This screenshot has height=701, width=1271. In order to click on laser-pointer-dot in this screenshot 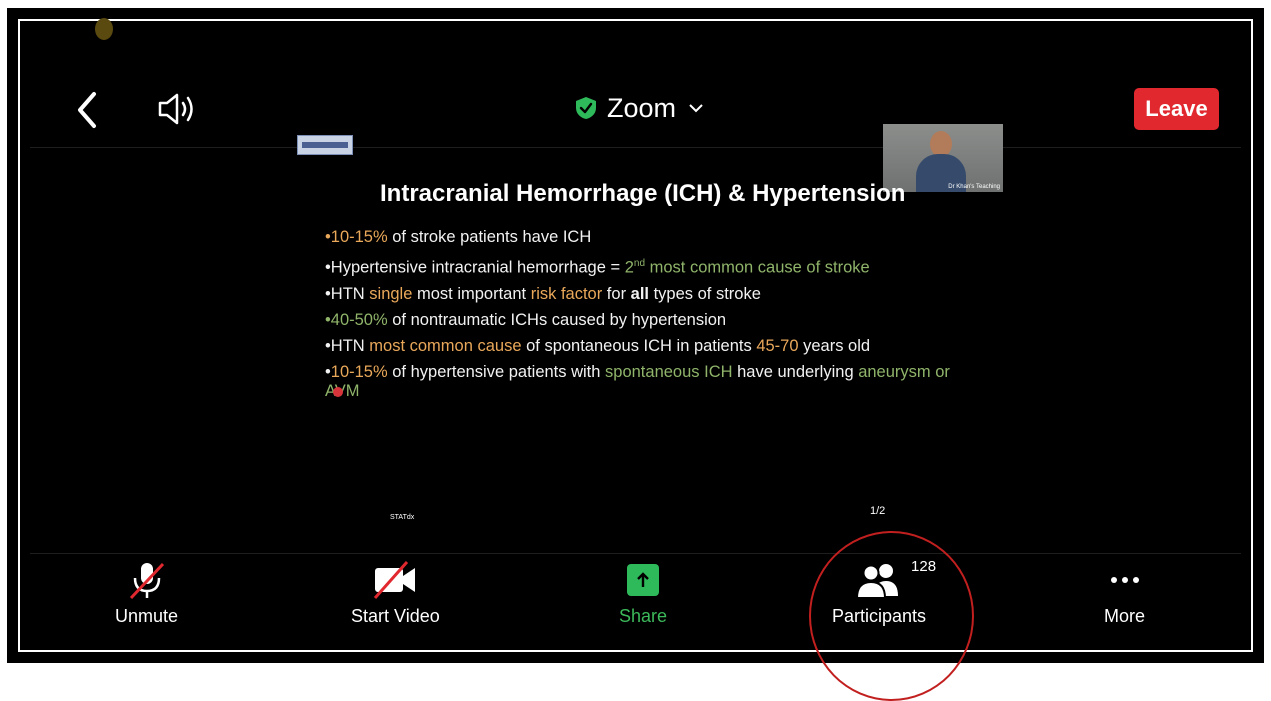, I will do `click(338, 392)`.